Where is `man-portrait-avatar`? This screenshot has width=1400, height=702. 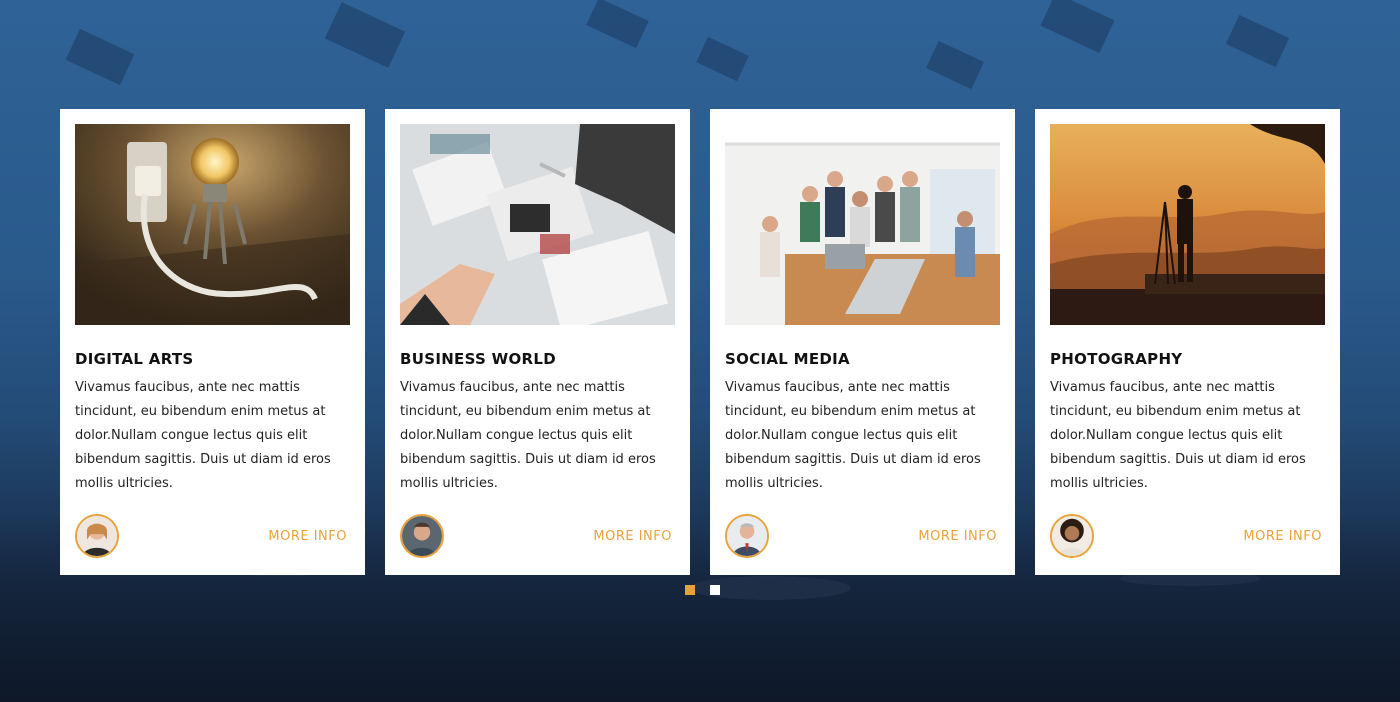
man-portrait-avatar is located at coordinates (422, 536).